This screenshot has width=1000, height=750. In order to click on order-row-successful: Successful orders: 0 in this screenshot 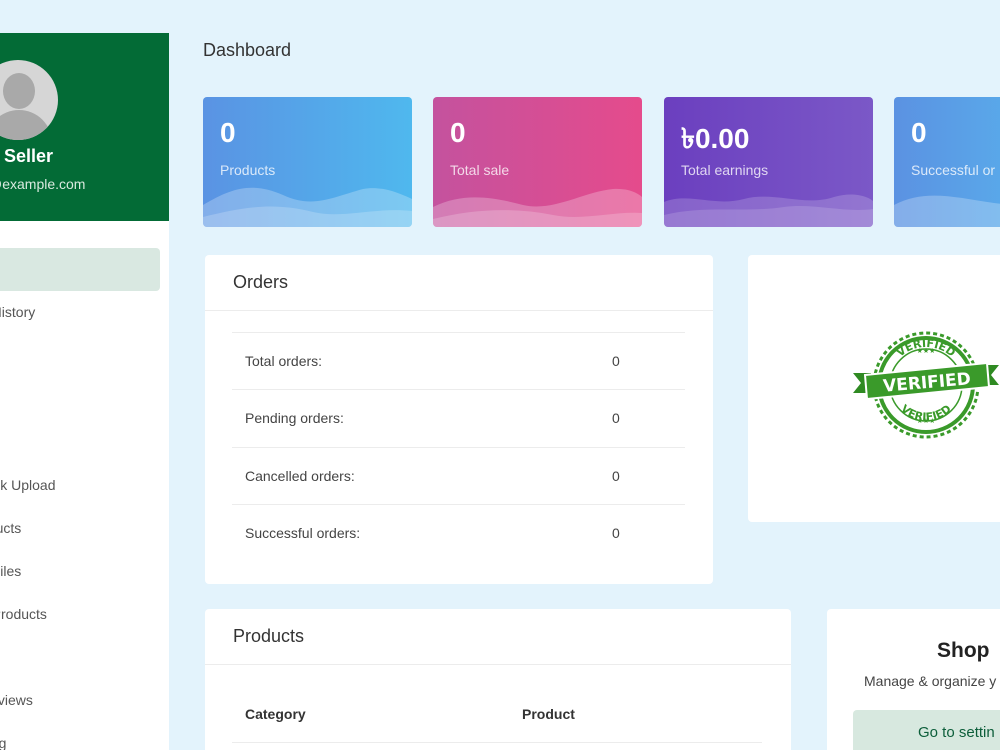, I will do `click(458, 532)`.